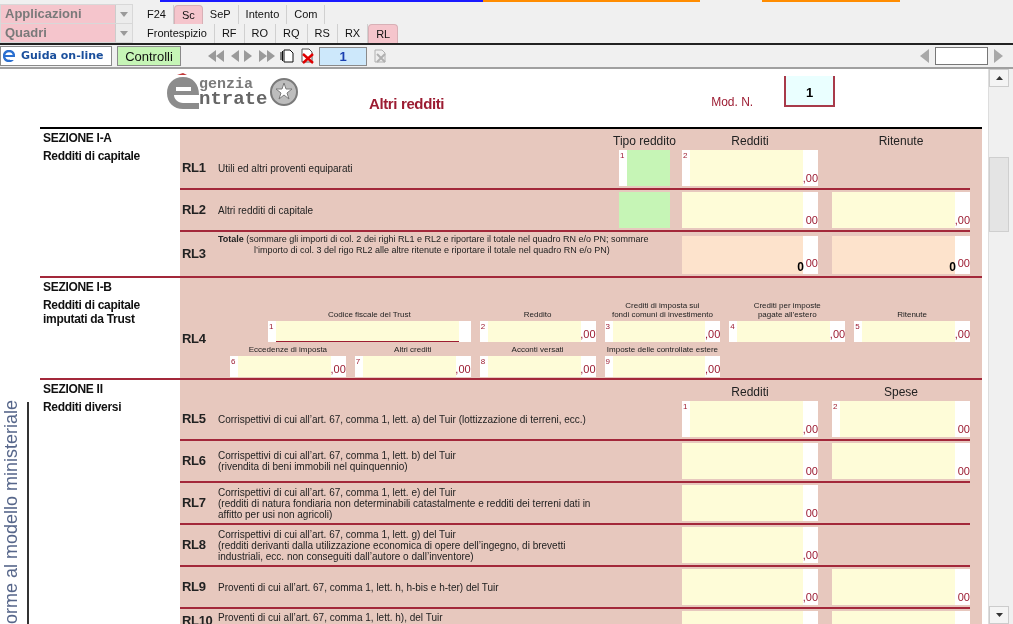  I want to click on amount-field: 4 ,00, so click(787, 331).